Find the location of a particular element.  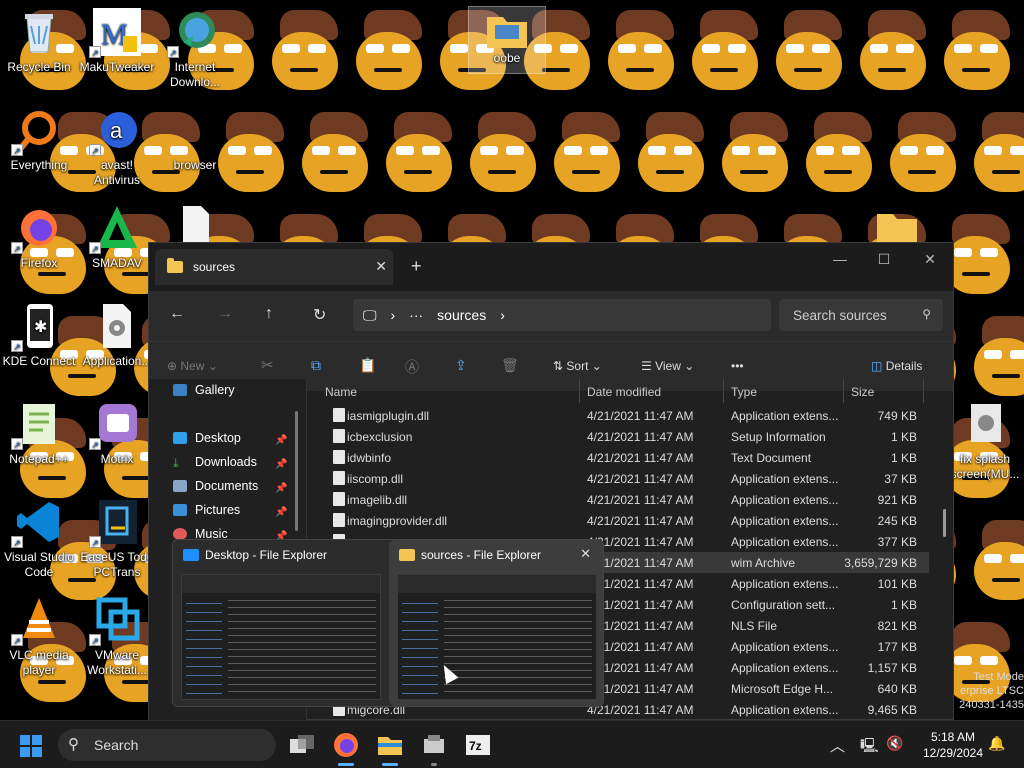

show-hidden-icons-chevron: ︿ is located at coordinates (837, 745).